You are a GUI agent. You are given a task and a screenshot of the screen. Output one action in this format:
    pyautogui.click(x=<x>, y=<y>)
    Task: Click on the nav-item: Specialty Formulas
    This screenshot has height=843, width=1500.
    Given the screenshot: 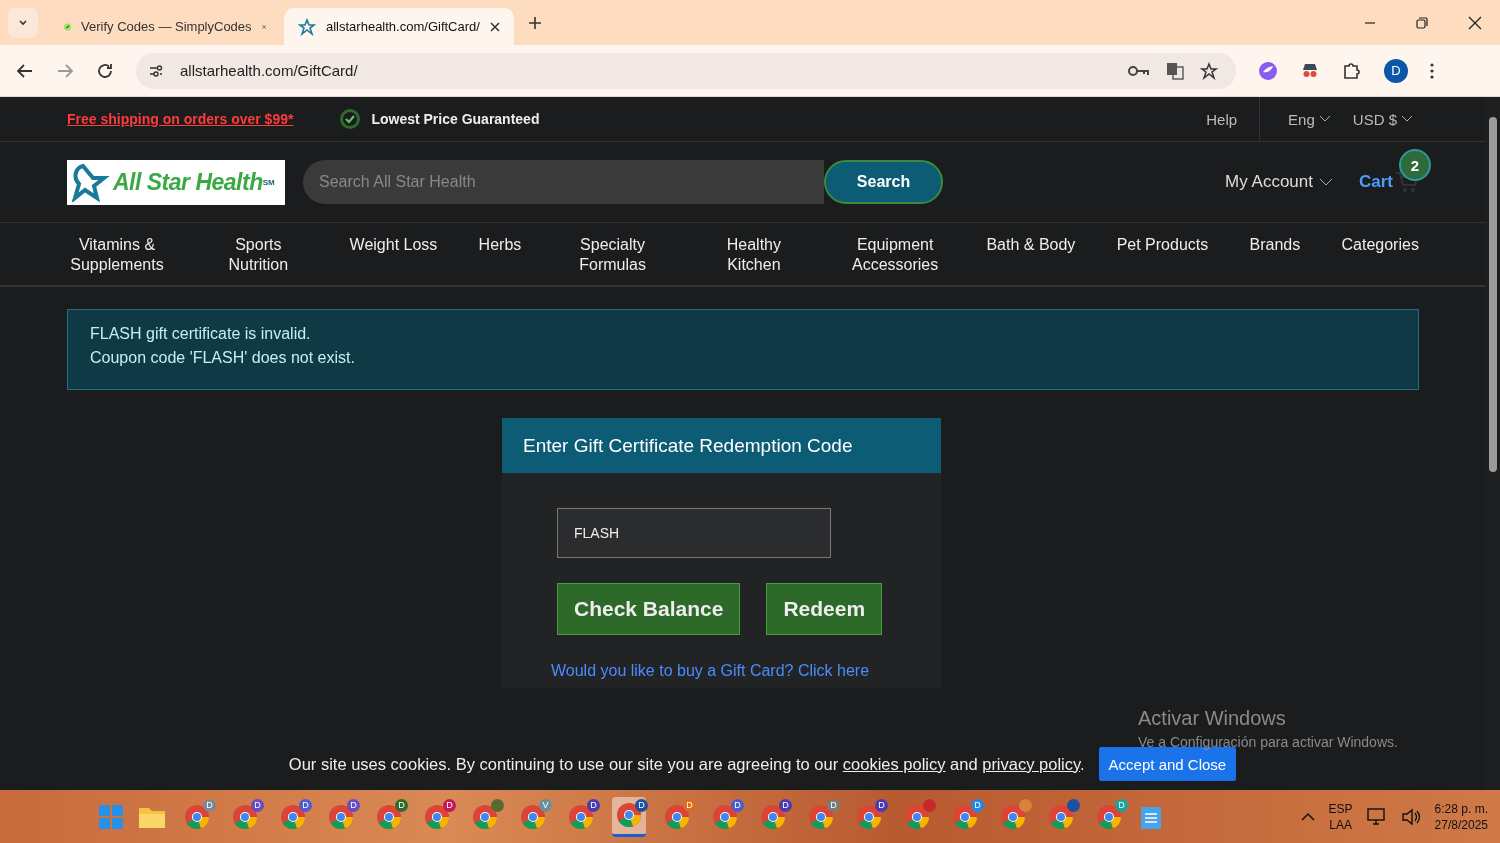 What is the action you would take?
    pyautogui.click(x=612, y=255)
    